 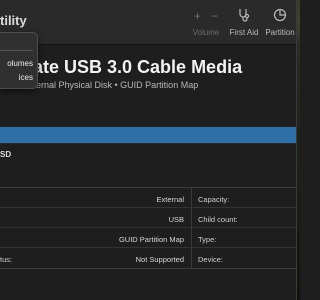 What do you see at coordinates (6, 259) in the screenshot?
I see `smart-status-label: tus:` at bounding box center [6, 259].